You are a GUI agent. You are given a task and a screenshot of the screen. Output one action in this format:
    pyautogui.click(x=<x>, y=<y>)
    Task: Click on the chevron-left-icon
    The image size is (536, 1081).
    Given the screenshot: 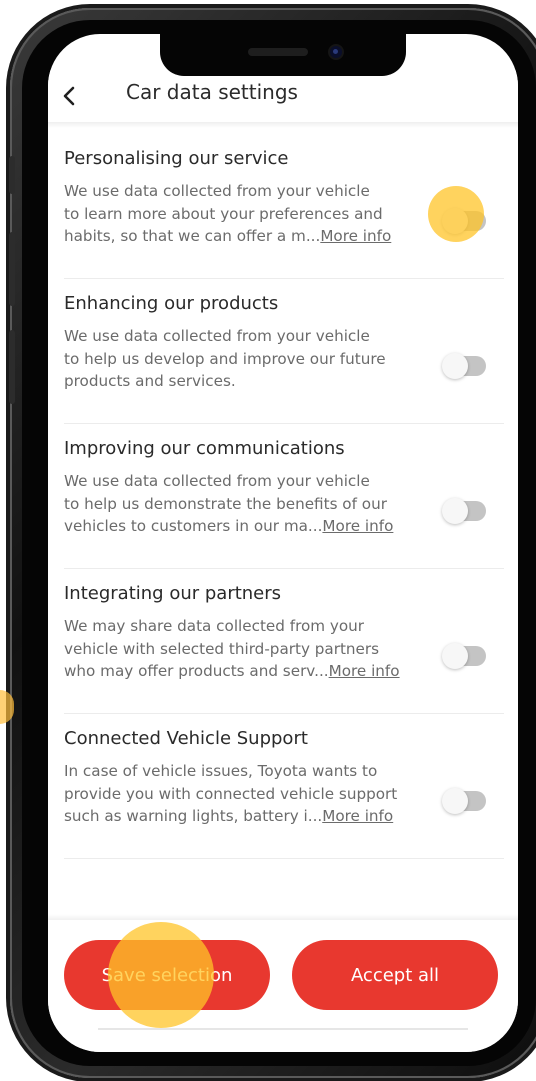 What is the action you would take?
    pyautogui.click(x=70, y=96)
    